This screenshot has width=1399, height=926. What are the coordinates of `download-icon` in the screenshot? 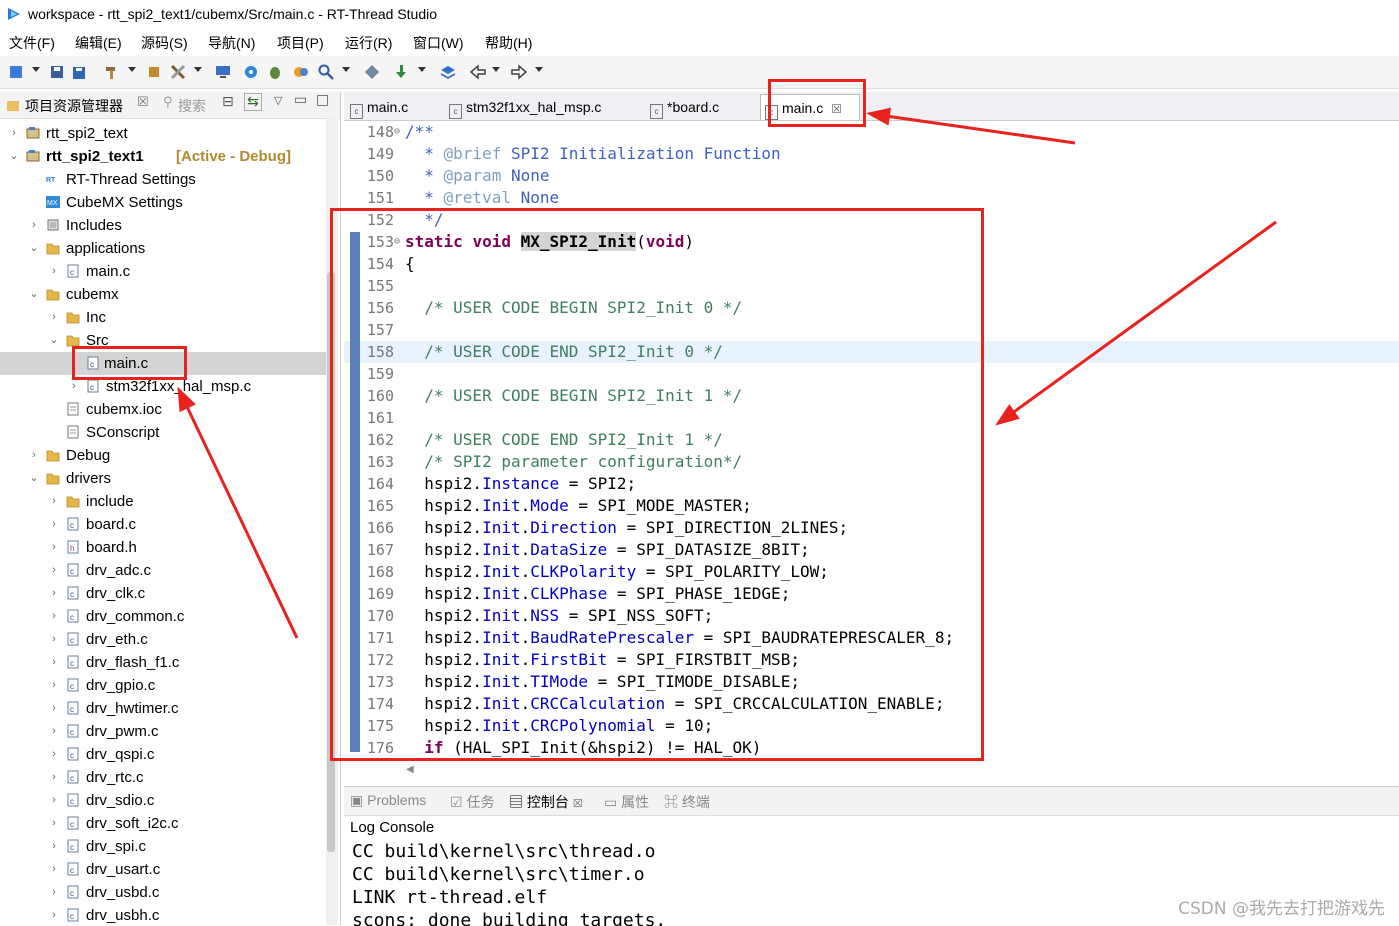 It's located at (401, 72).